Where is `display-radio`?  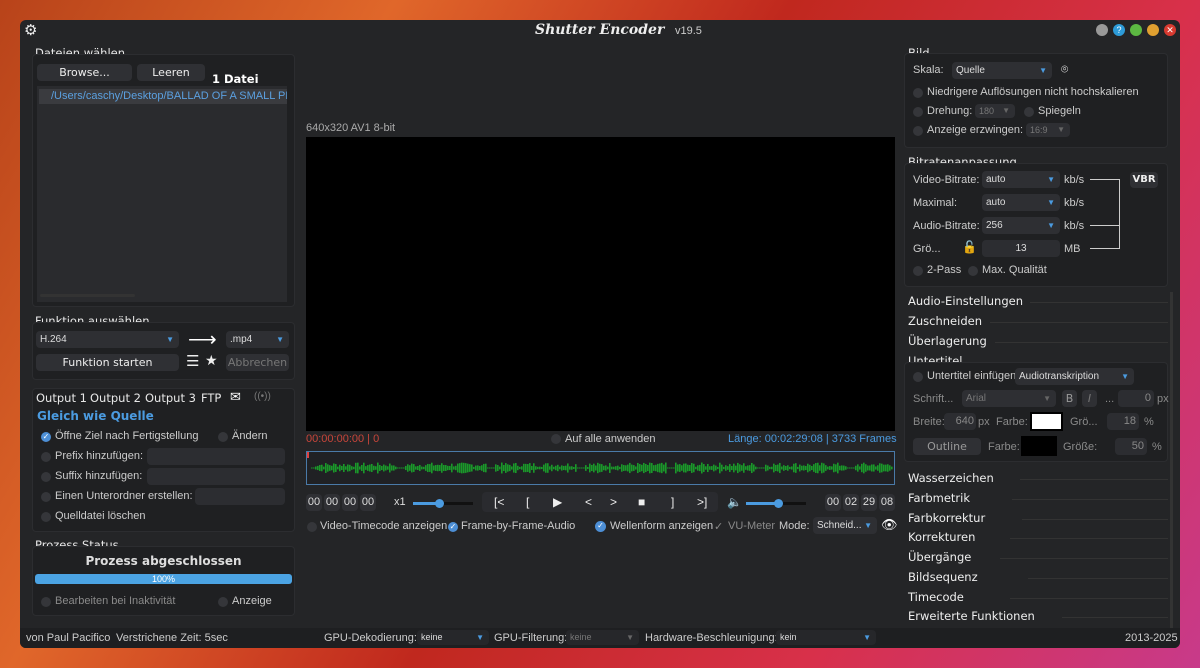 display-radio is located at coordinates (223, 602).